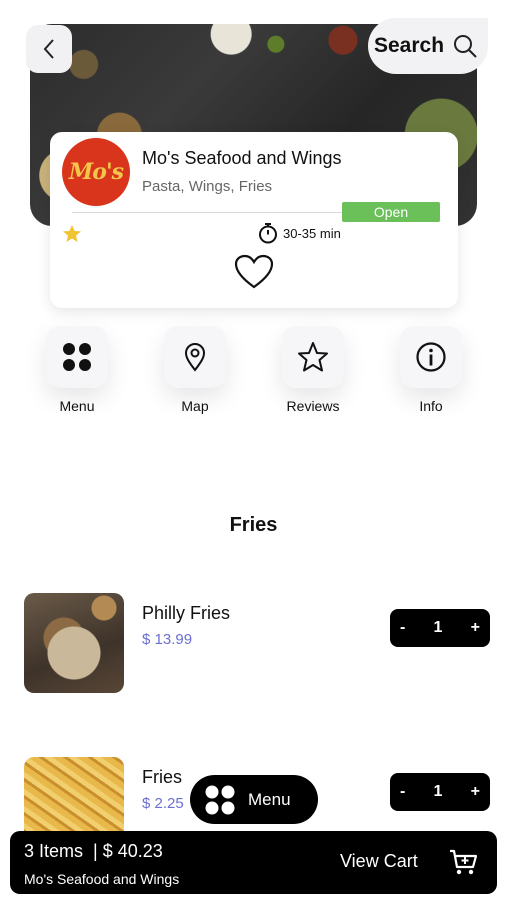 Image resolution: width=507 pixels, height=900 pixels. I want to click on restaurant-name: Mo's Seafood and Wings, so click(242, 158).